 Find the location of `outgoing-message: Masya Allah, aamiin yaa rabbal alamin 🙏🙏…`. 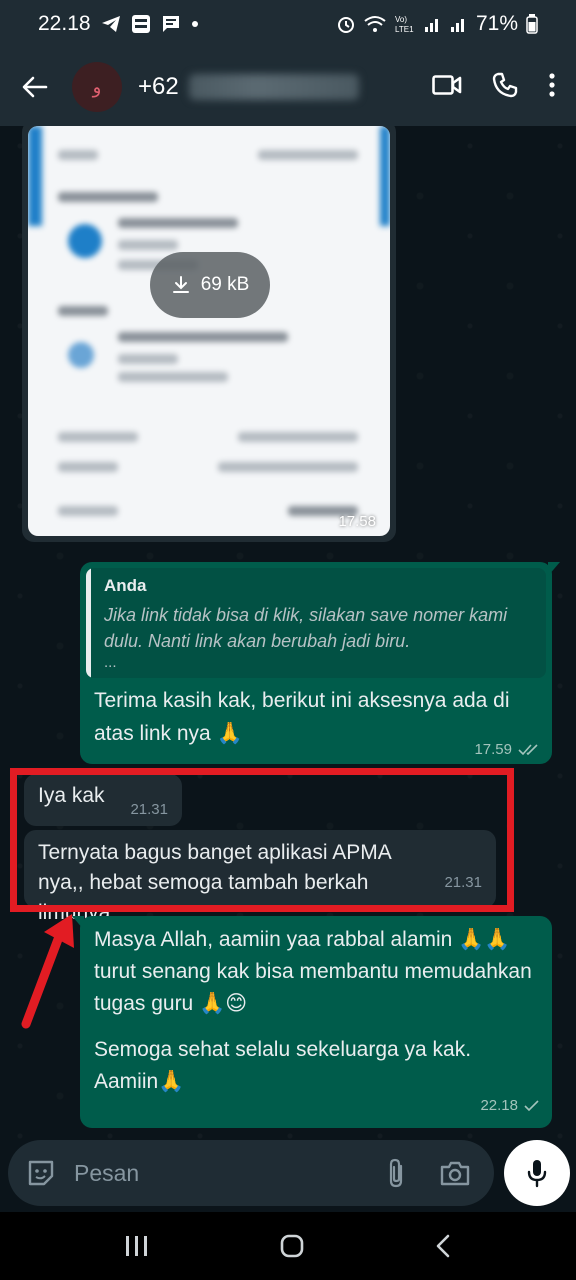

outgoing-message: Masya Allah, aamiin yaa rabbal alamin 🙏🙏… is located at coordinates (312, 1022).